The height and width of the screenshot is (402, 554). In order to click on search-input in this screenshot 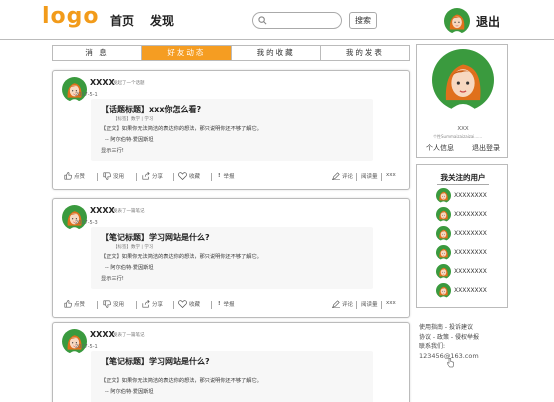, I will do `click(304, 20)`.